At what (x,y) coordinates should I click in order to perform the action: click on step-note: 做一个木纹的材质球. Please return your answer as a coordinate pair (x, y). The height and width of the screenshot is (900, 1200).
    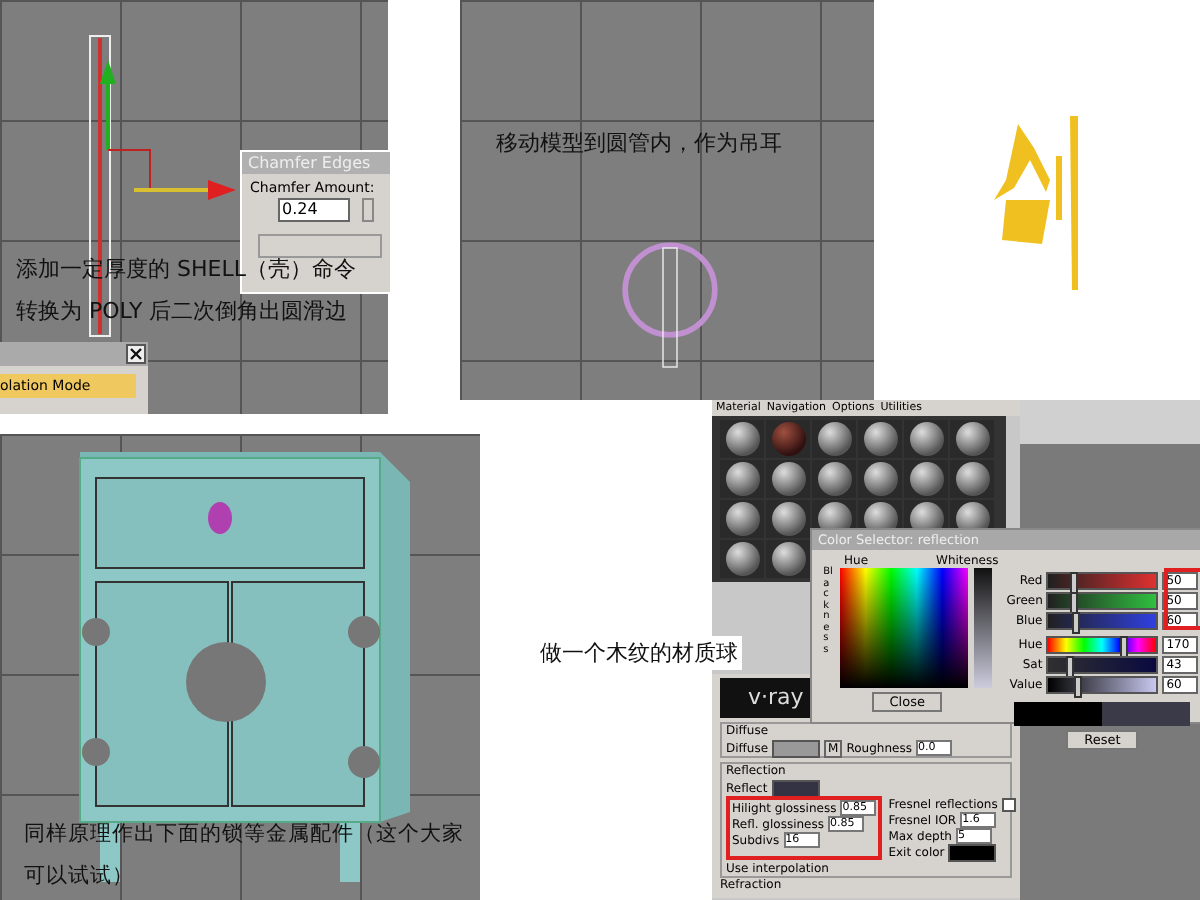
    Looking at the image, I should click on (639, 653).